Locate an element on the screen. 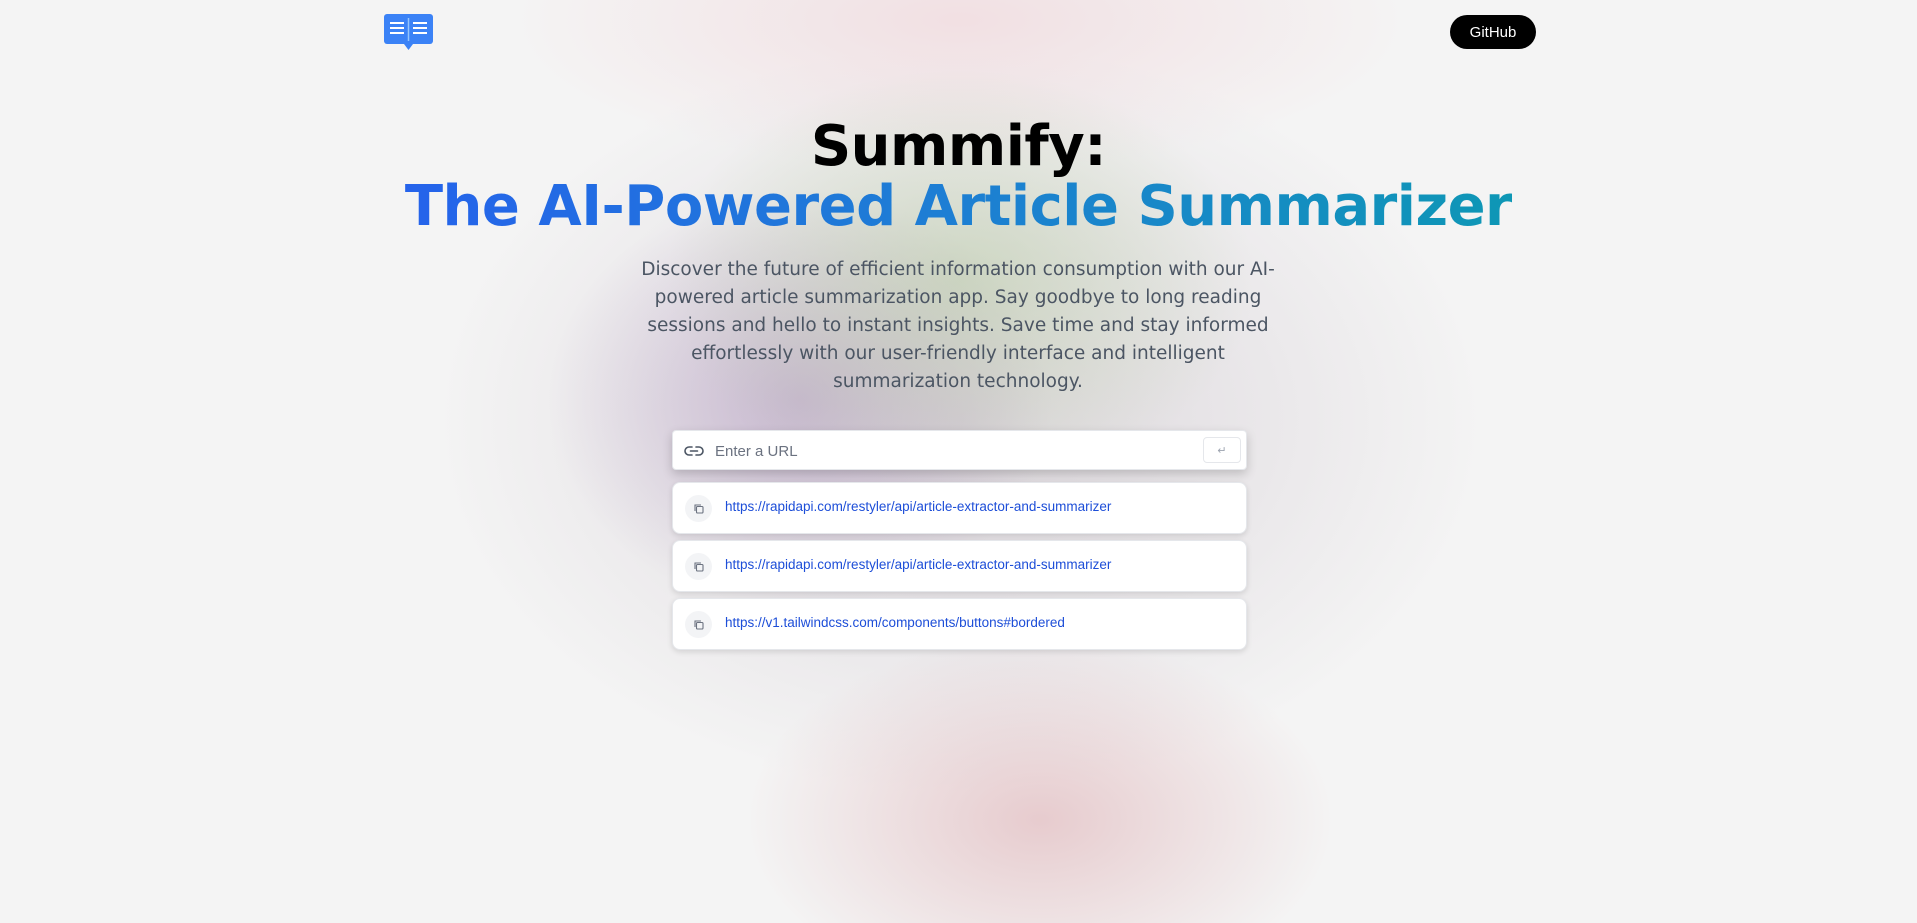 The image size is (1917, 923). link-icon is located at coordinates (694, 451).